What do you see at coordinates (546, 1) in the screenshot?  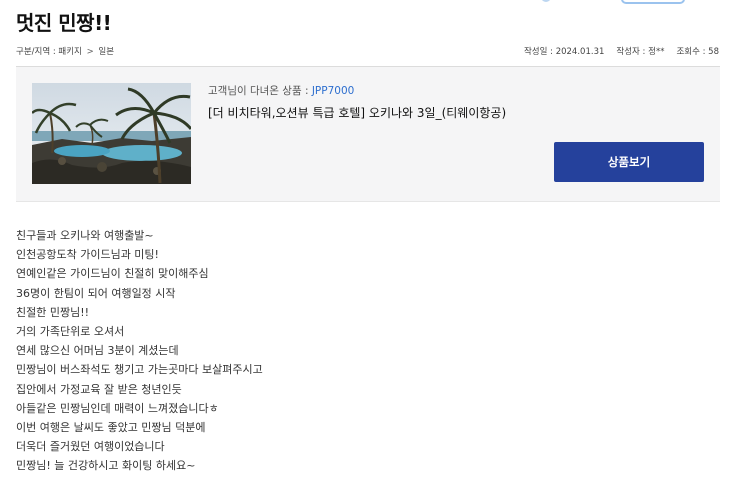 I see `header-decoration-dot` at bounding box center [546, 1].